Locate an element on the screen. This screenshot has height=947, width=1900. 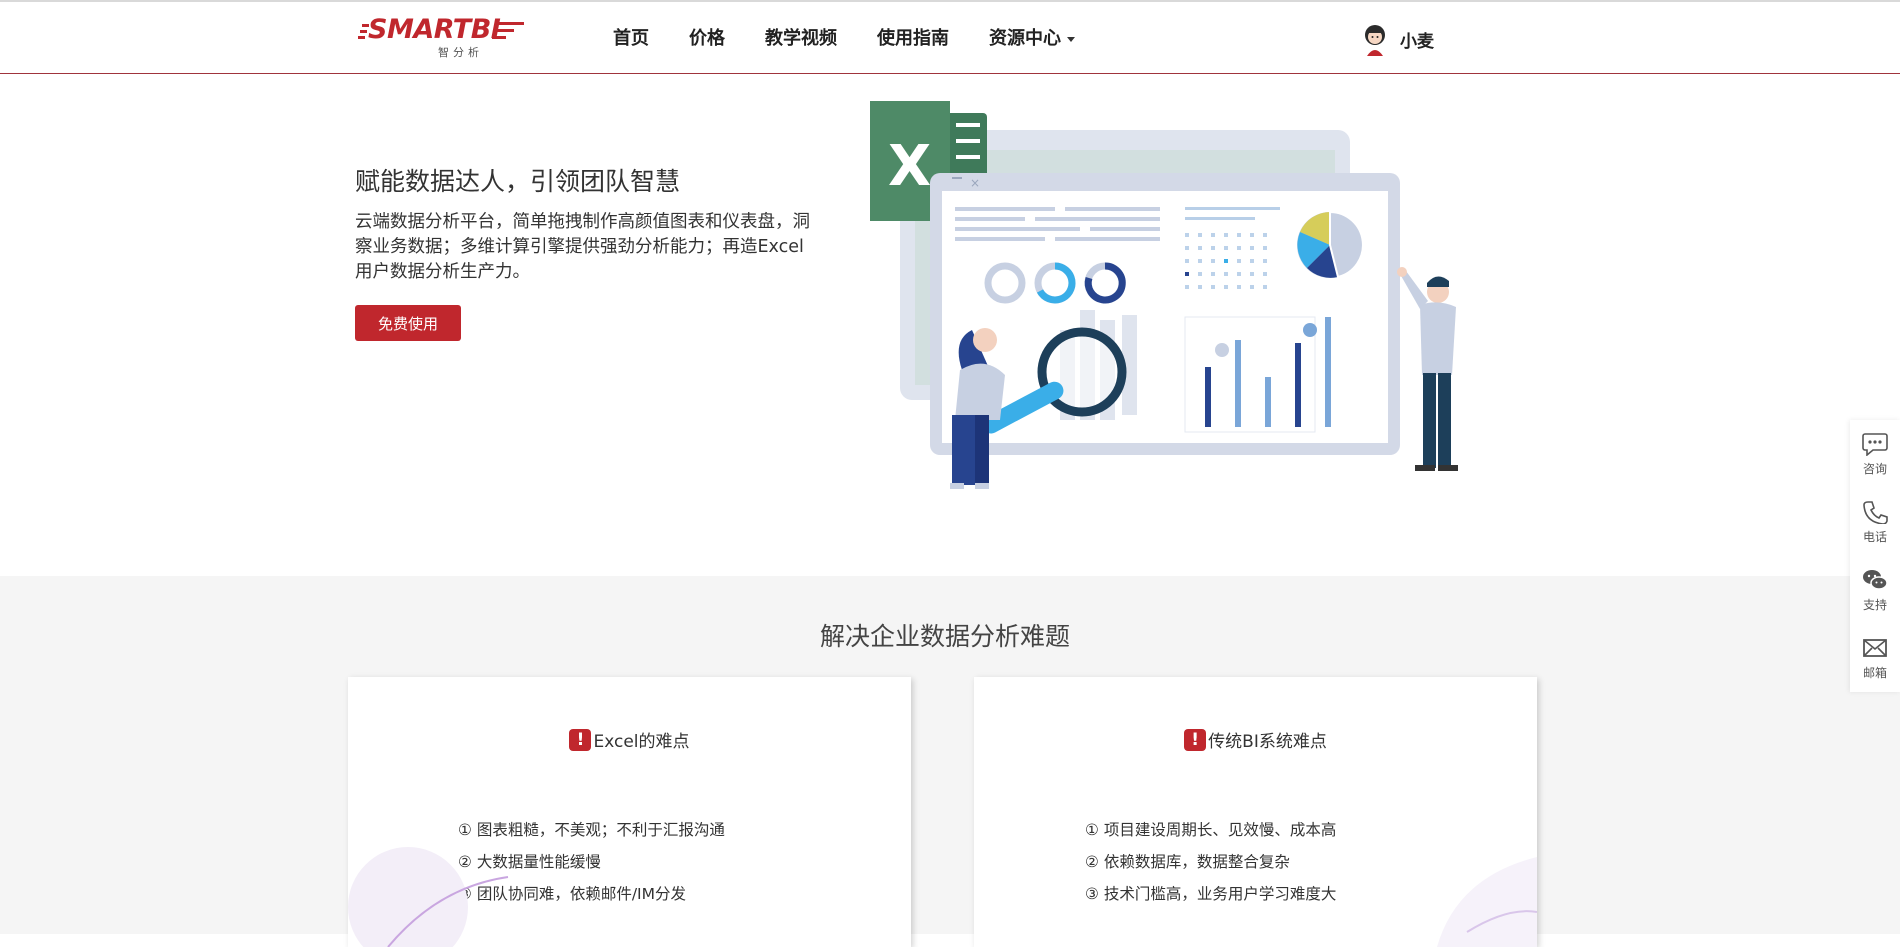
wechat-icon is located at coordinates (1875, 580).